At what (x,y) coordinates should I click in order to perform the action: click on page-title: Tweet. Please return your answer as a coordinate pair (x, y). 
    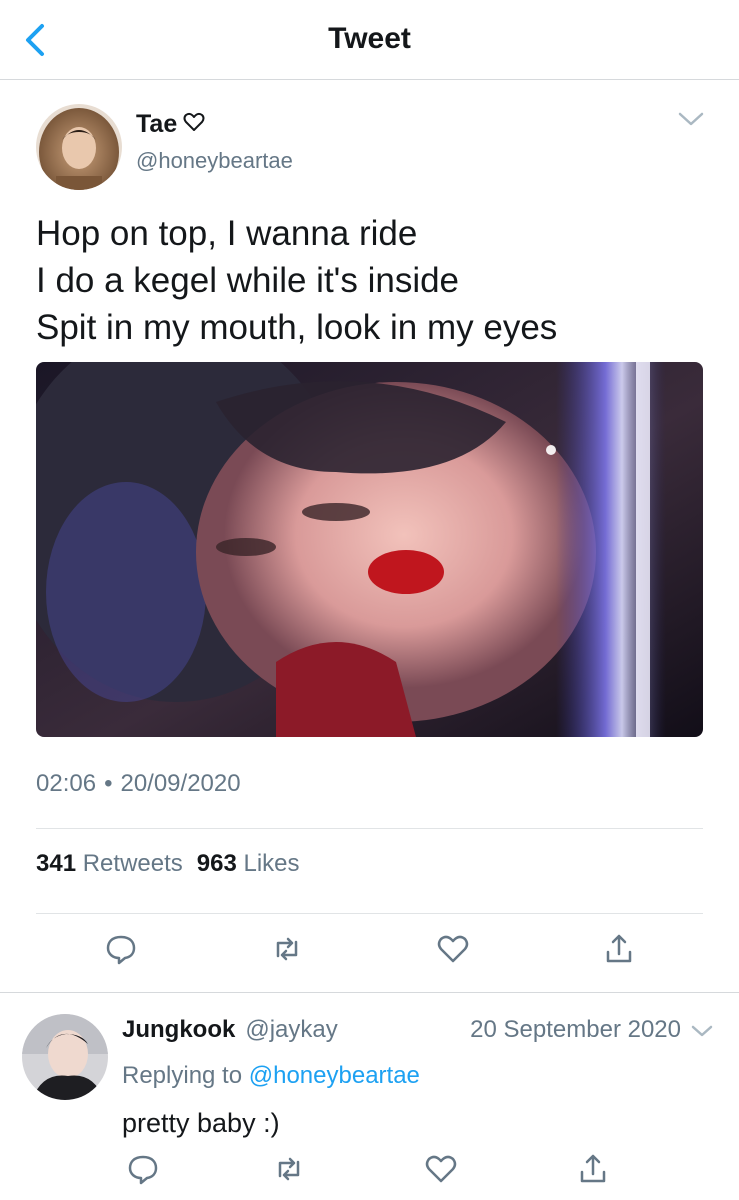
    Looking at the image, I should click on (369, 38).